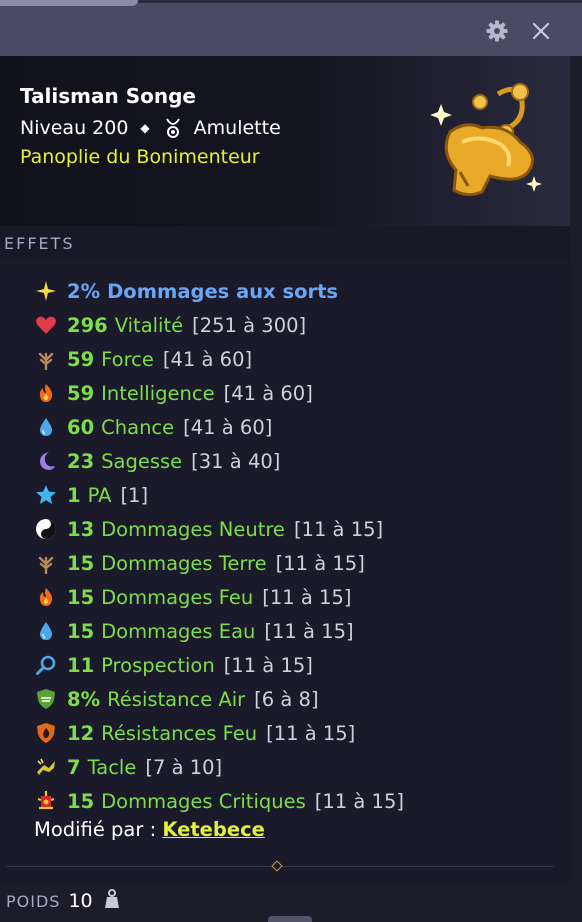  What do you see at coordinates (236, 461) in the screenshot?
I see `effect-range: [31 à 40]` at bounding box center [236, 461].